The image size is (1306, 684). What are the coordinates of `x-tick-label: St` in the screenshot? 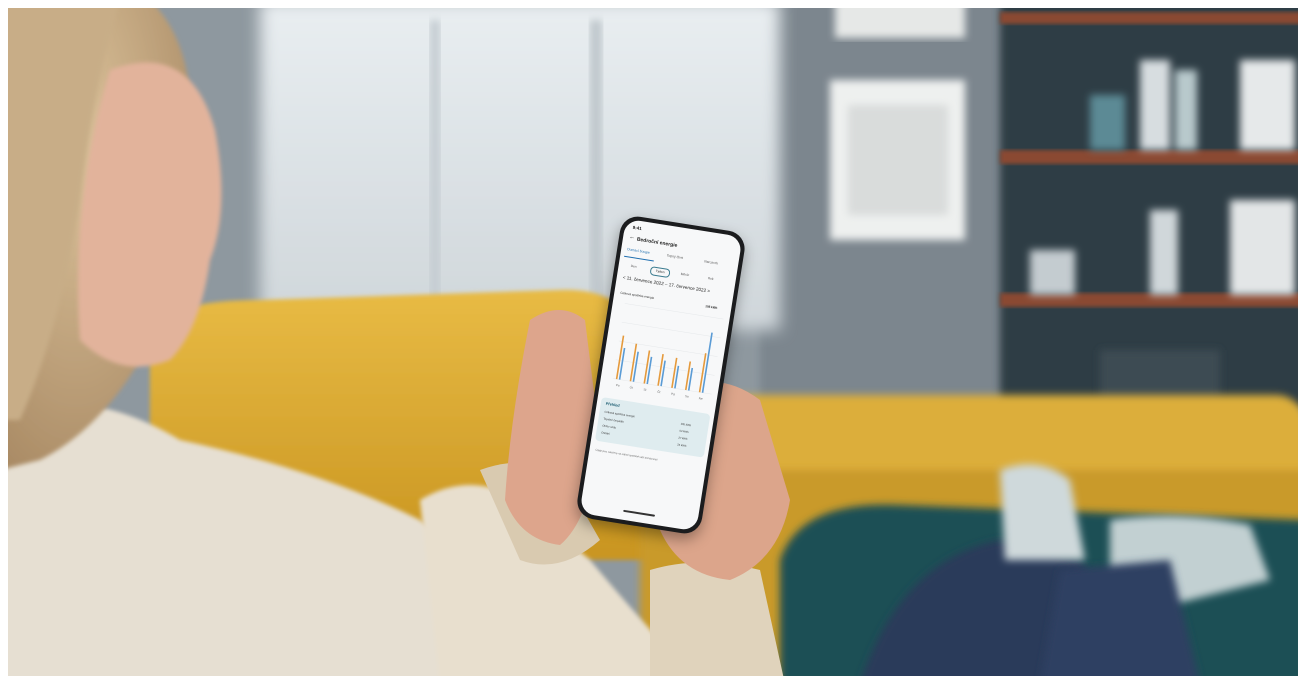 It's located at (645, 389).